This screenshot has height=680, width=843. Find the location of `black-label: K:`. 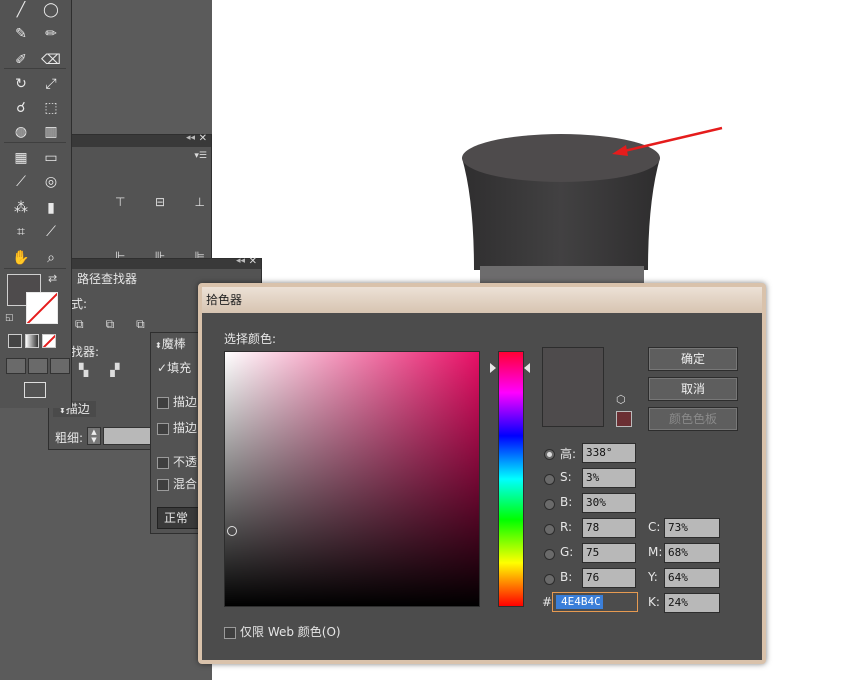

black-label: K: is located at coordinates (654, 602).